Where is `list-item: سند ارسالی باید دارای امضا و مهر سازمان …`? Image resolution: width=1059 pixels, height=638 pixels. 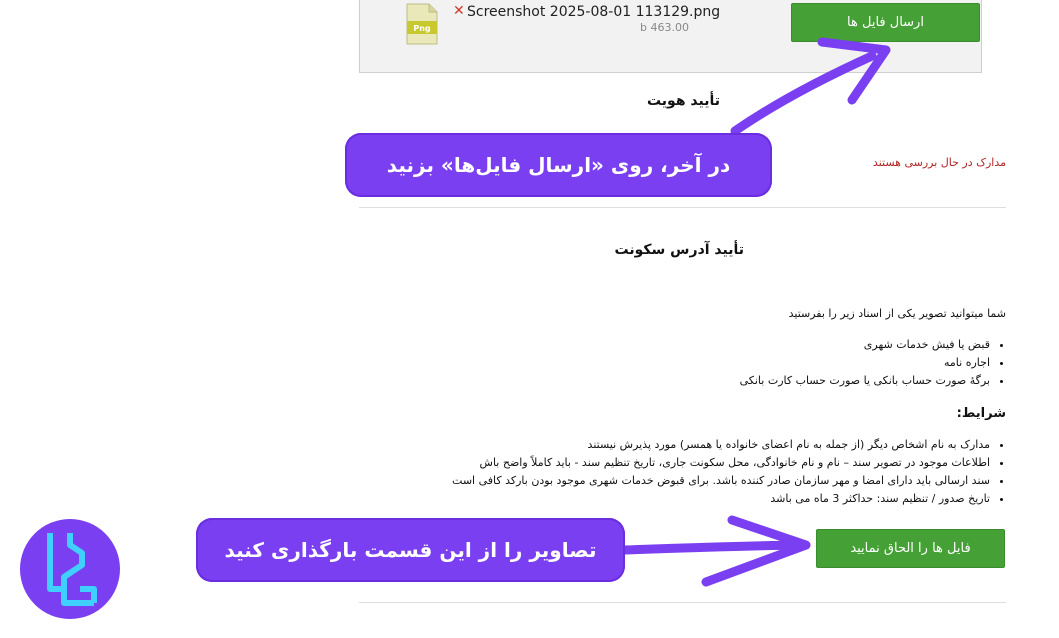
list-item: سند ارسالی باید دارای امضا و مهر سازمان … is located at coordinates (705, 481).